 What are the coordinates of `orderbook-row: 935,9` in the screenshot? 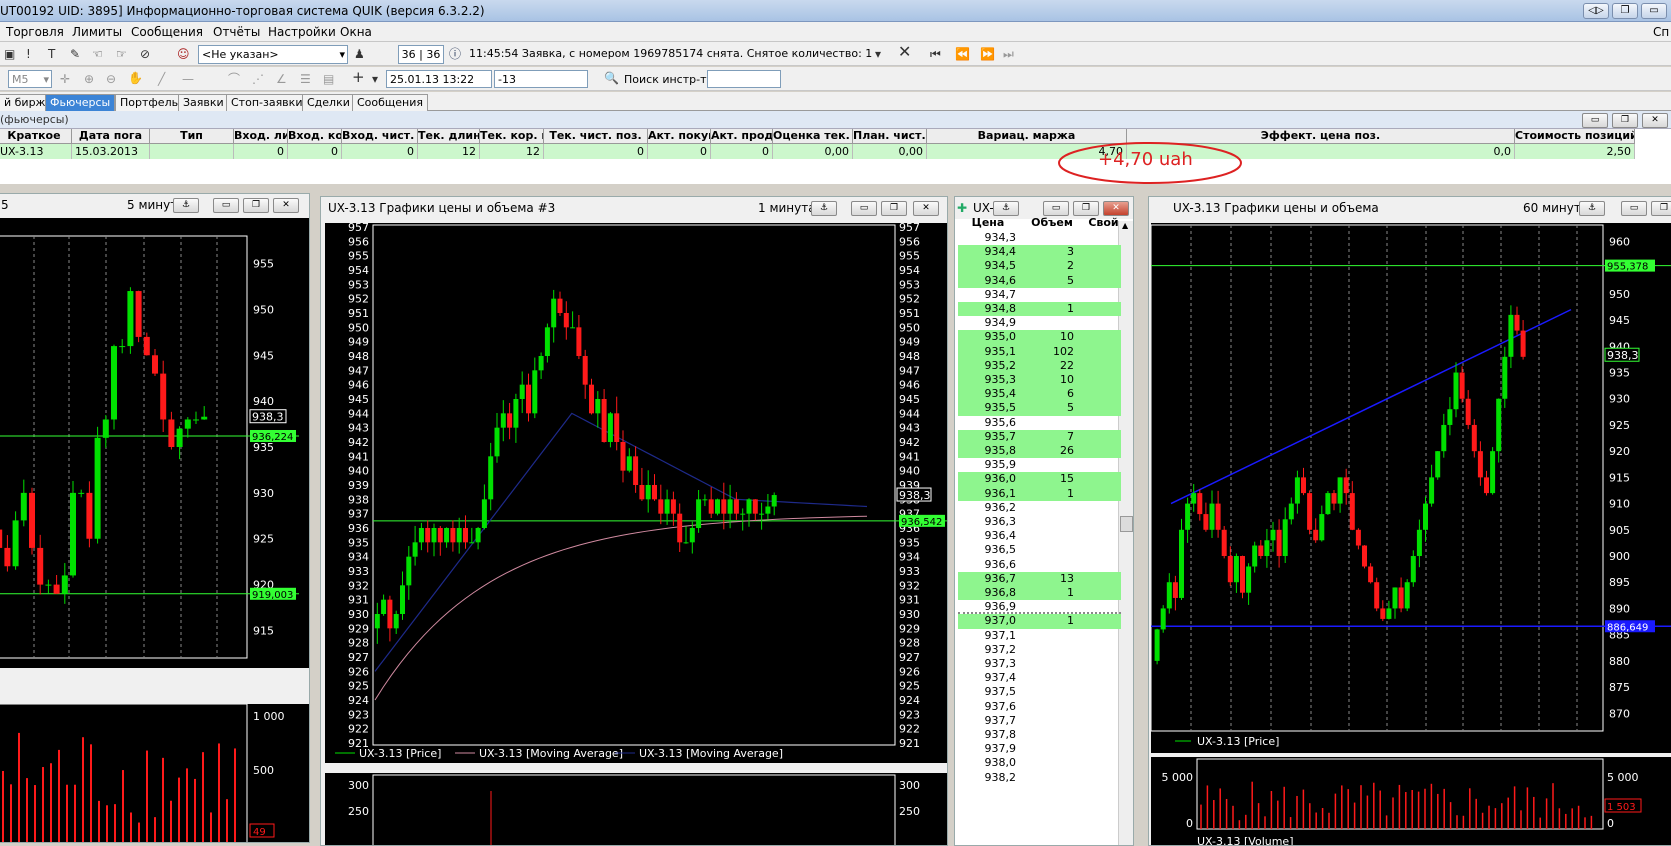 It's located at (1039, 465).